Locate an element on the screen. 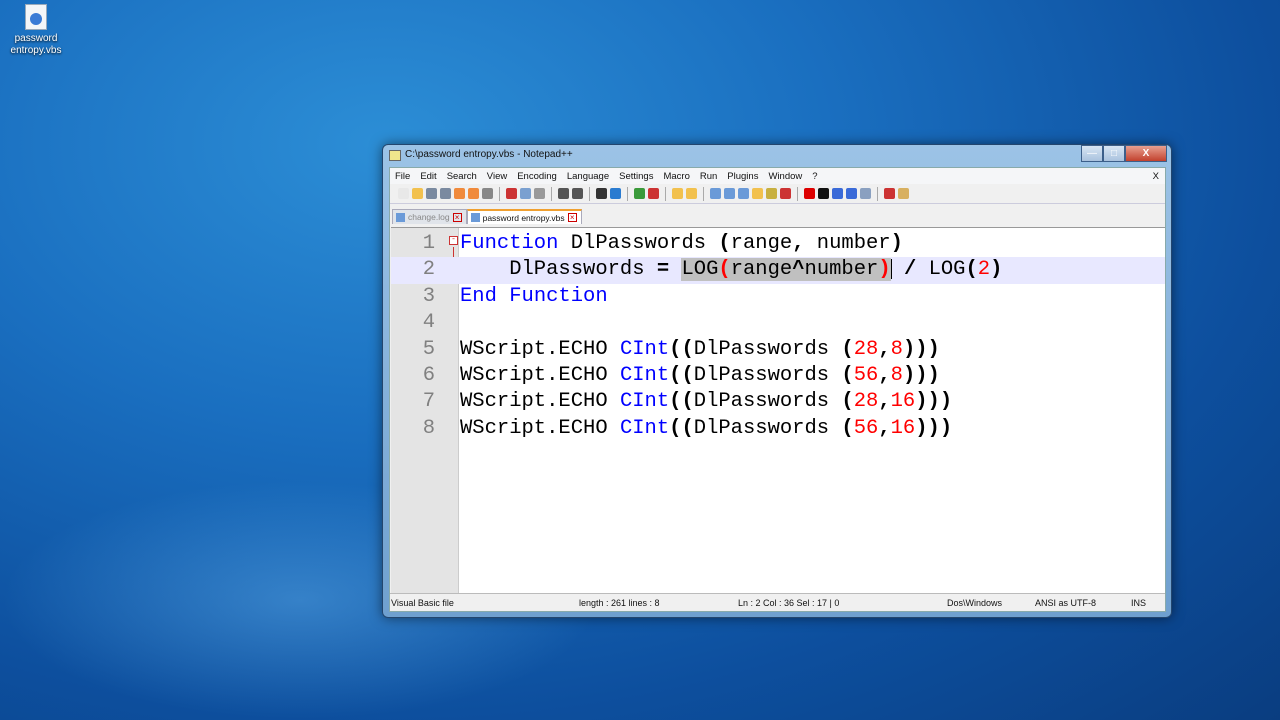 Image resolution: width=1280 pixels, height=720 pixels. code-line: 6 WScript.ECHO CInt((DlPasswords (56,8))) is located at coordinates (778, 376).